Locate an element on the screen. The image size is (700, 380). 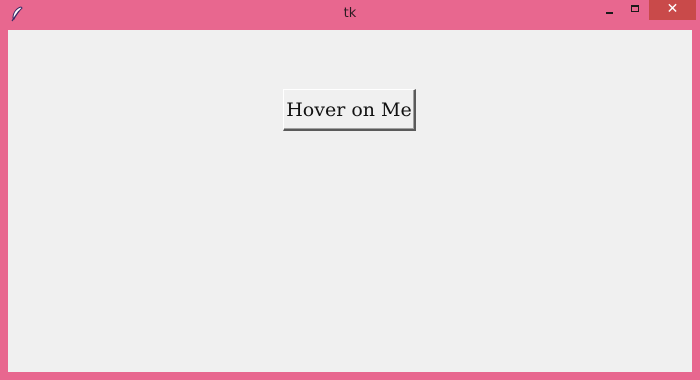
maximize-button is located at coordinates (635, 10).